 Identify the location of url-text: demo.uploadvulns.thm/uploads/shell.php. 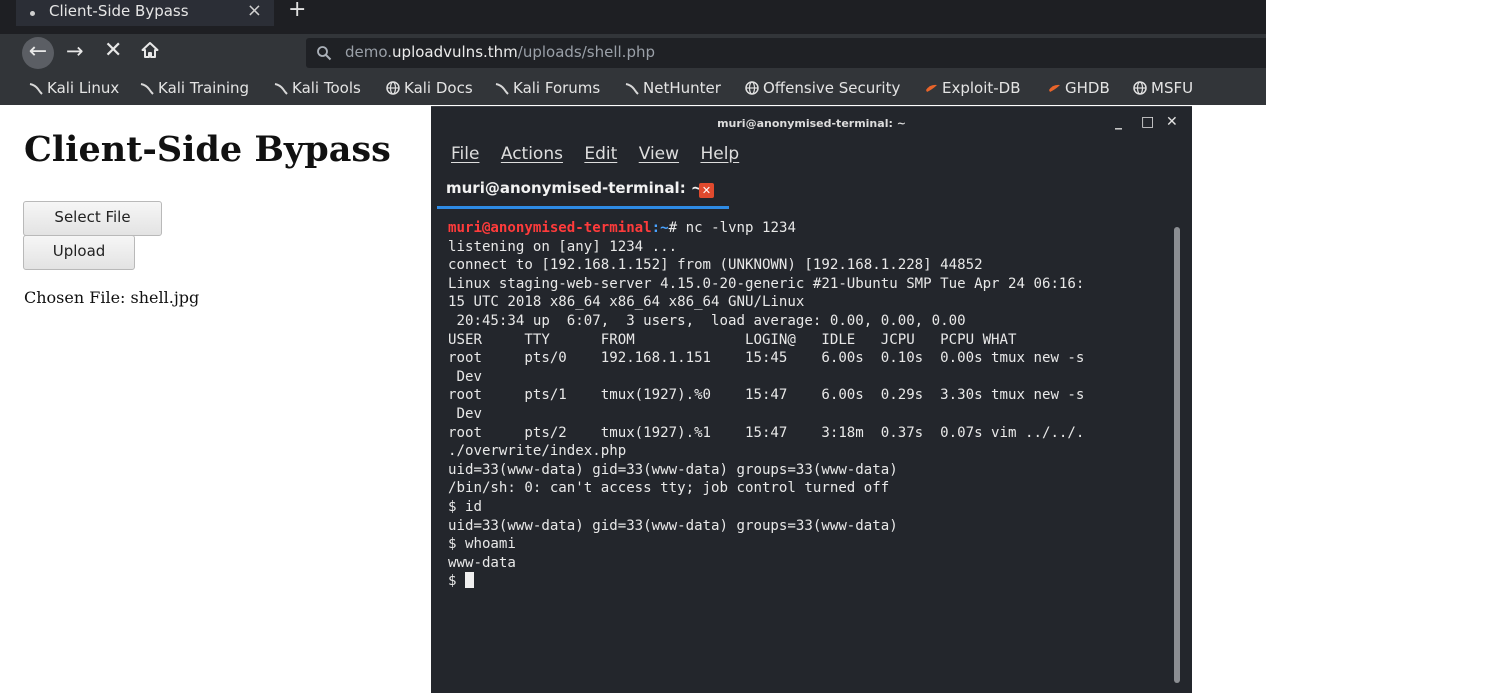
(500, 52).